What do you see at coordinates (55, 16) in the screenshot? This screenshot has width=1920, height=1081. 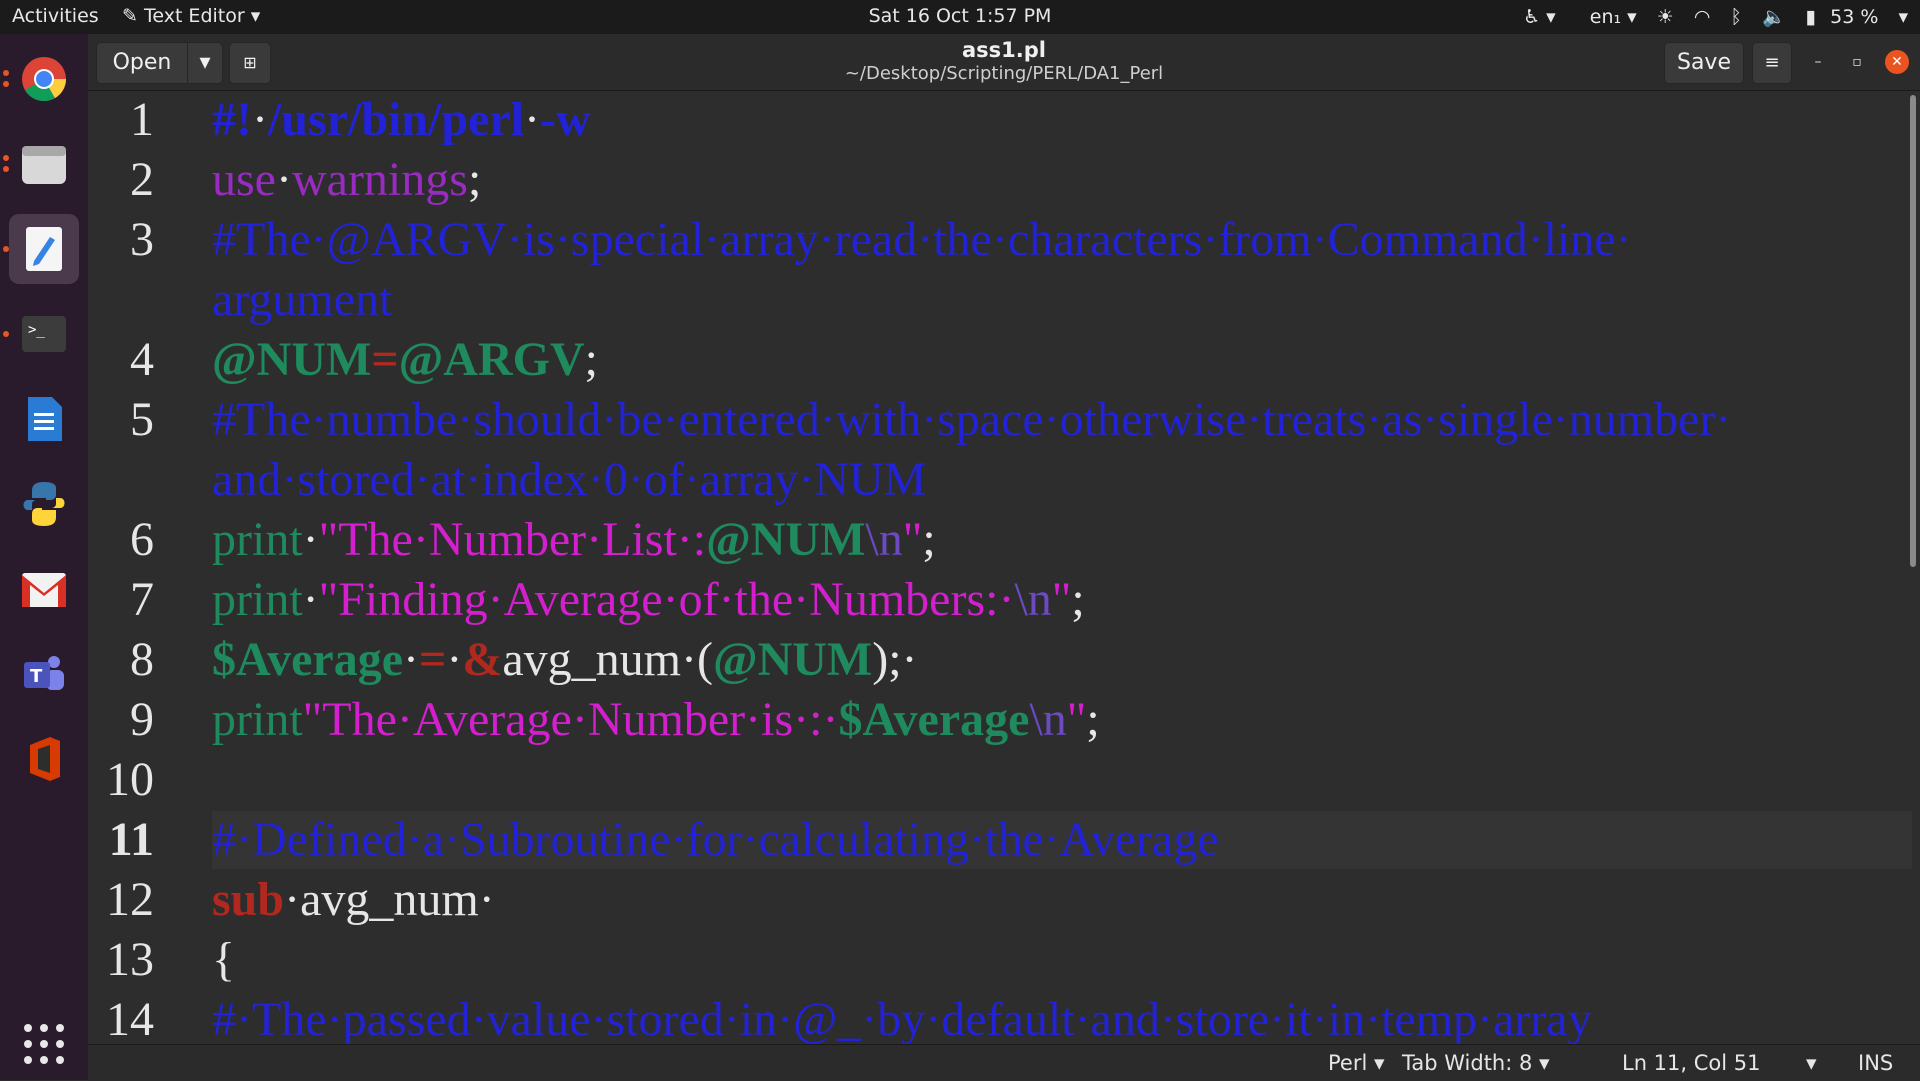 I see `activities-button: Activities` at bounding box center [55, 16].